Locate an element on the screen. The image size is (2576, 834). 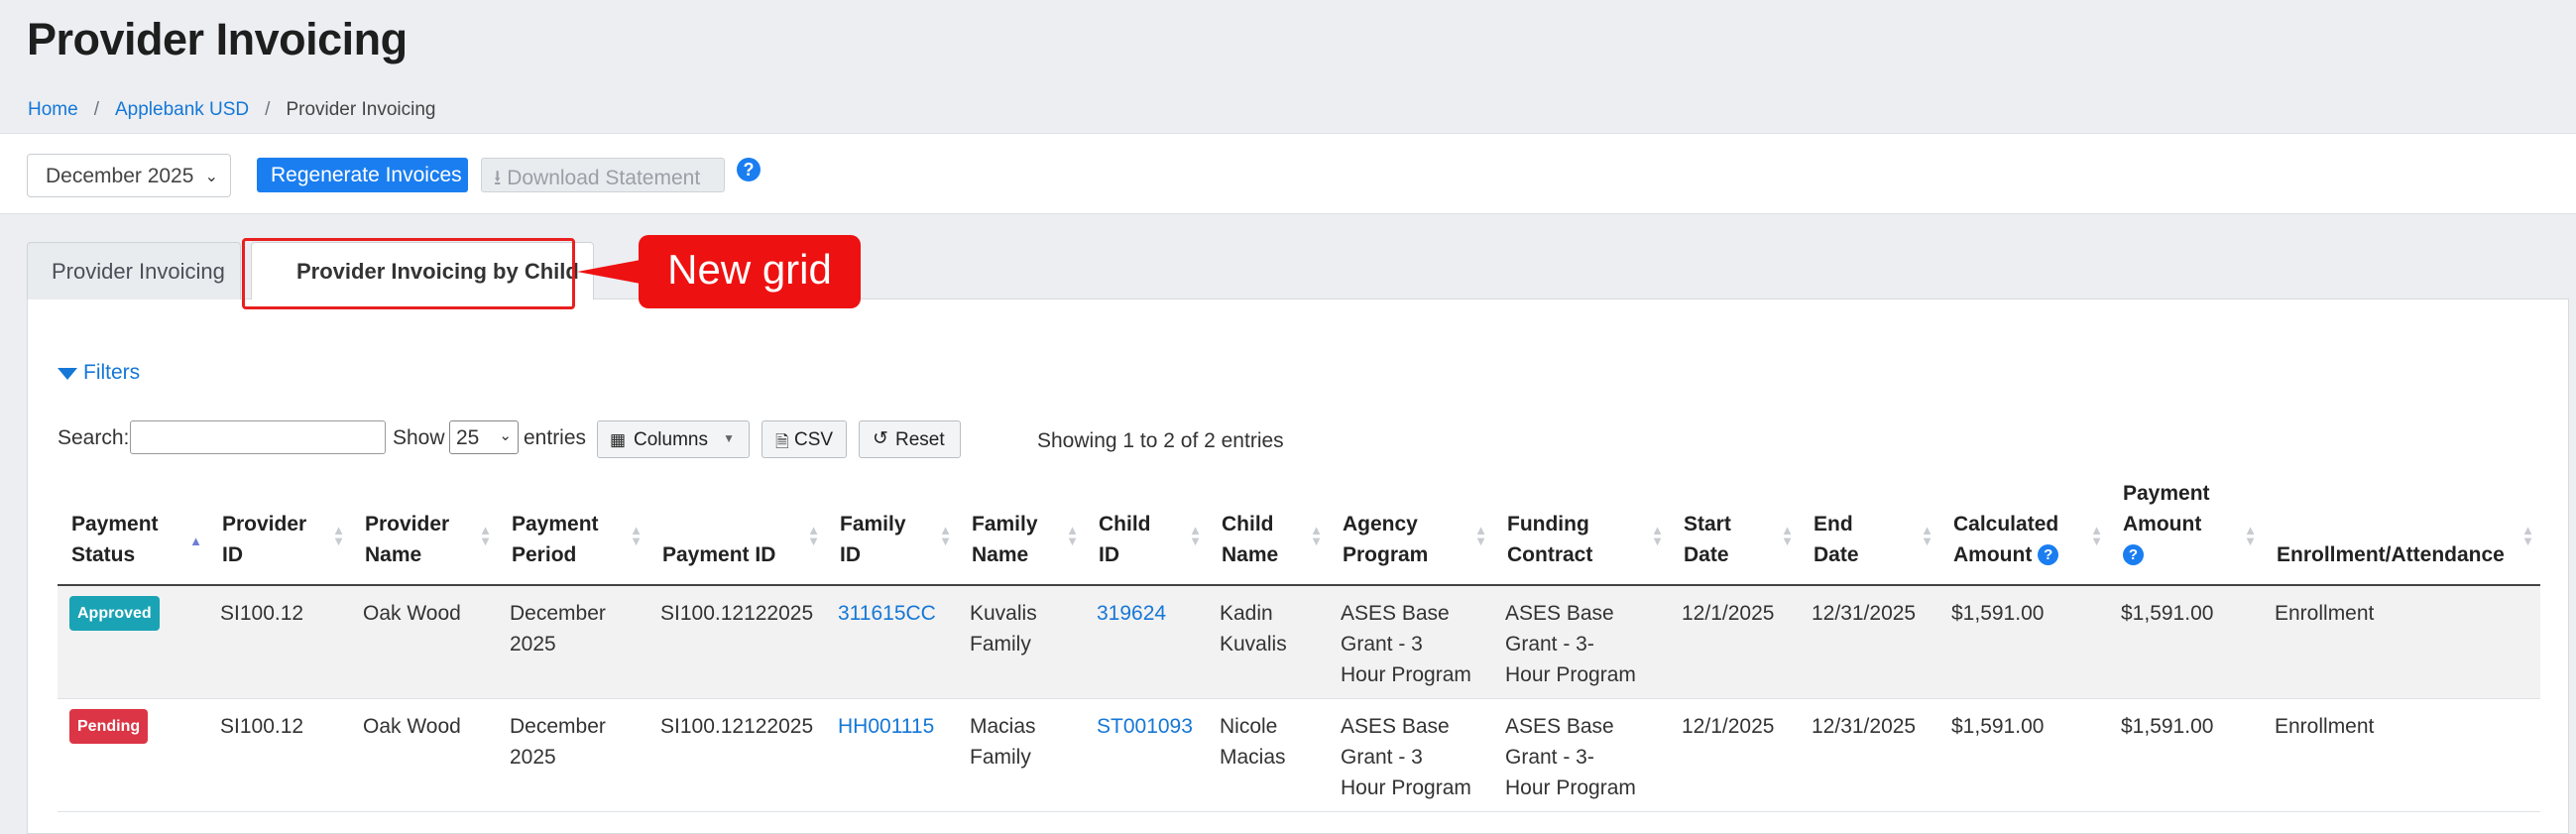
caret-down-icon: ▼ is located at coordinates (729, 438).